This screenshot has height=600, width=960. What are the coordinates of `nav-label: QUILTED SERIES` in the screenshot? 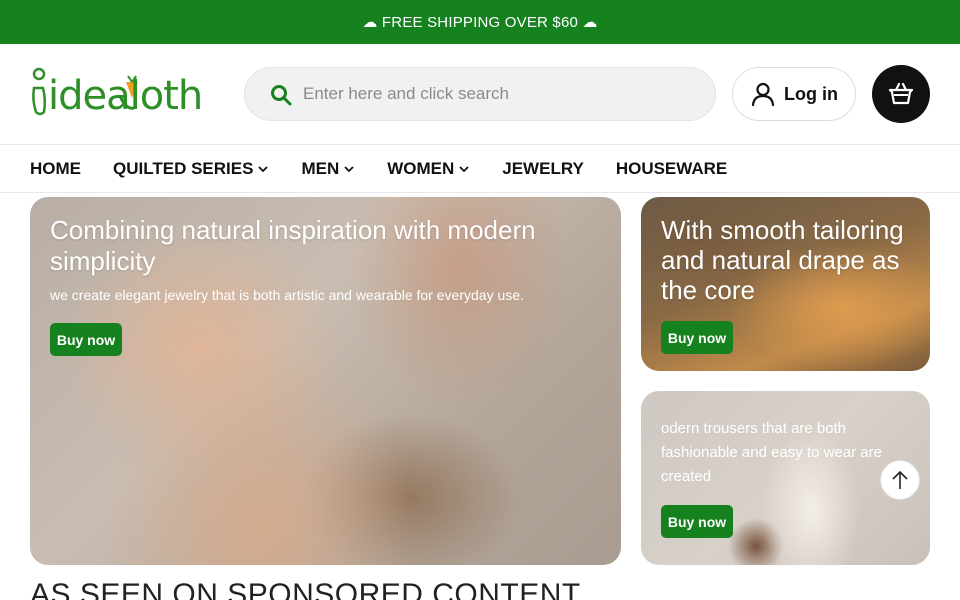 It's located at (183, 168).